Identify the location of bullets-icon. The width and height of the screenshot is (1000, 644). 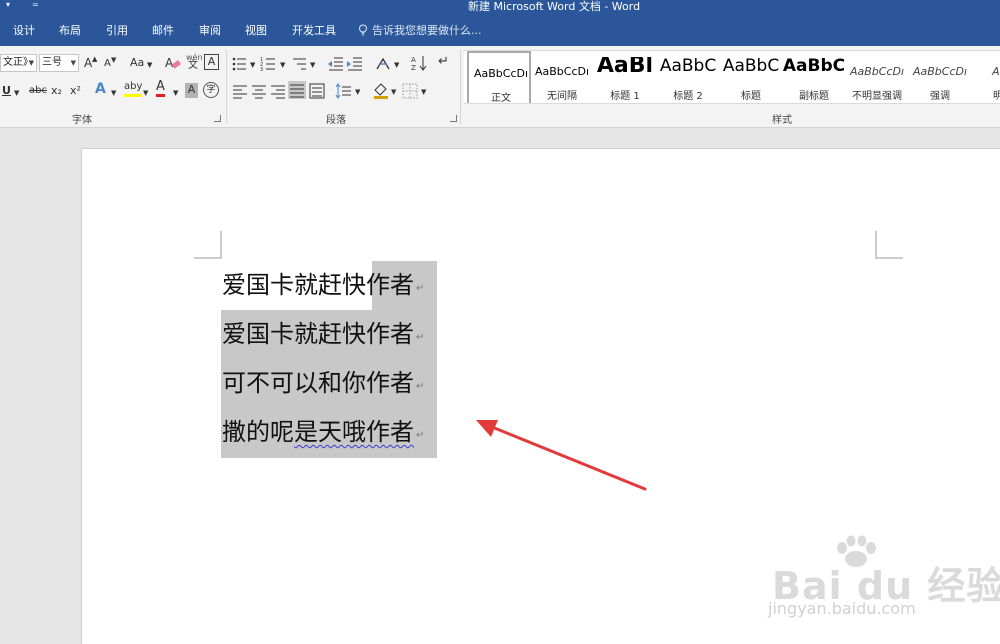
(240, 64).